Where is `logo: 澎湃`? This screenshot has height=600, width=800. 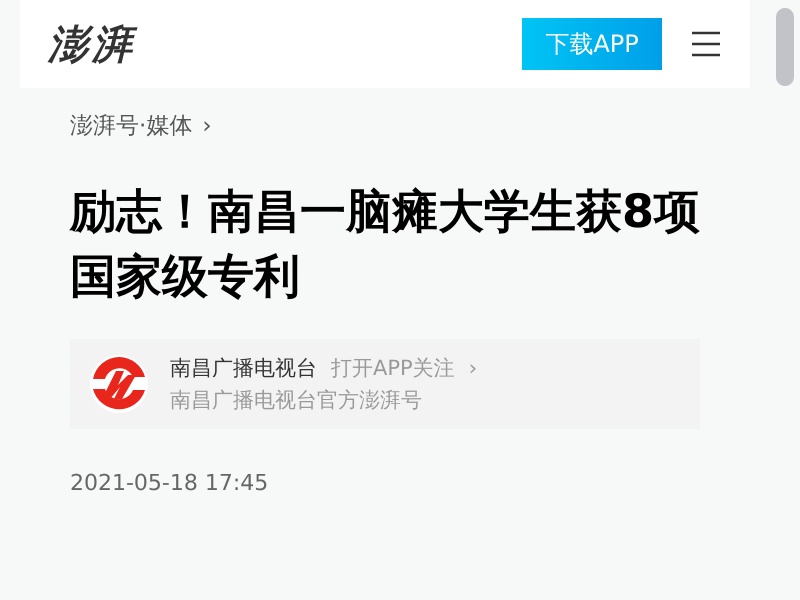
logo: 澎湃 is located at coordinates (92, 44).